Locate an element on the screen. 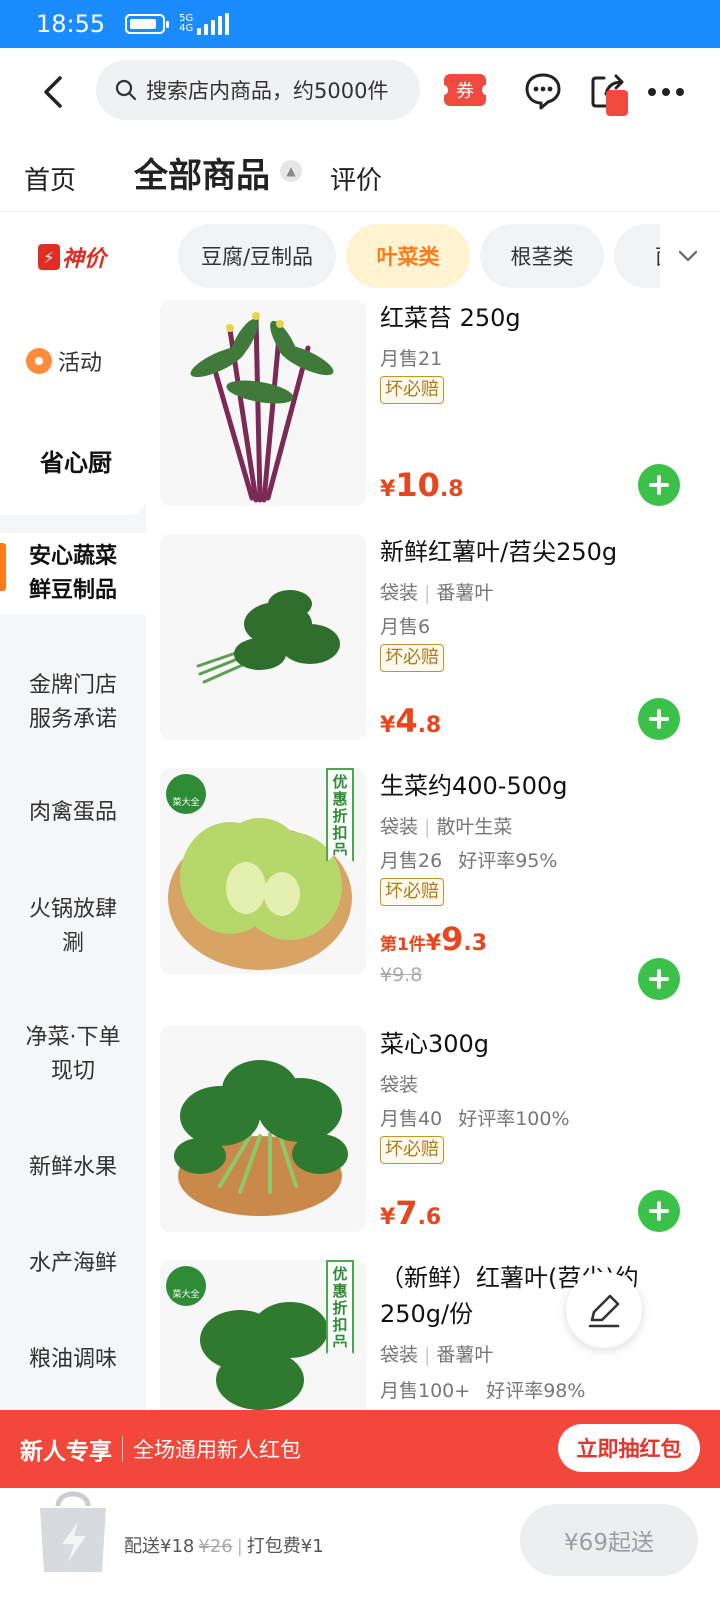  product-name: 生菜约400-500g is located at coordinates (474, 786).